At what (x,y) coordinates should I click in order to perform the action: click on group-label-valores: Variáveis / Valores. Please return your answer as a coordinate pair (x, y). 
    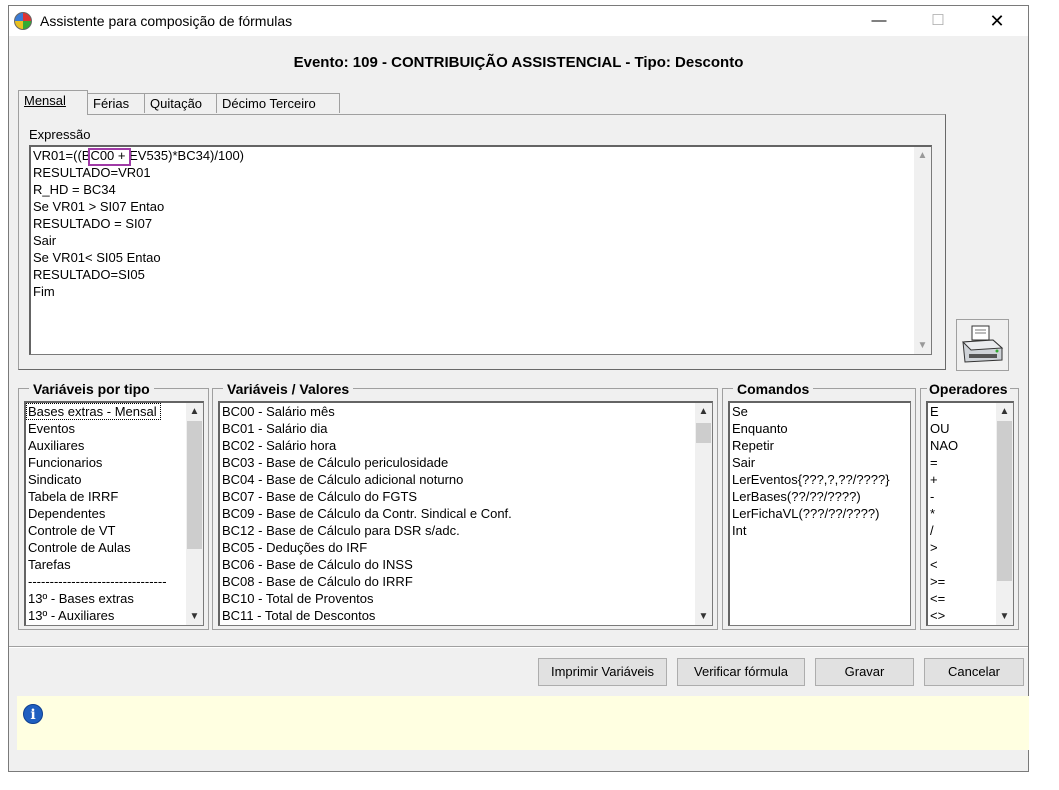
    Looking at the image, I should click on (288, 389).